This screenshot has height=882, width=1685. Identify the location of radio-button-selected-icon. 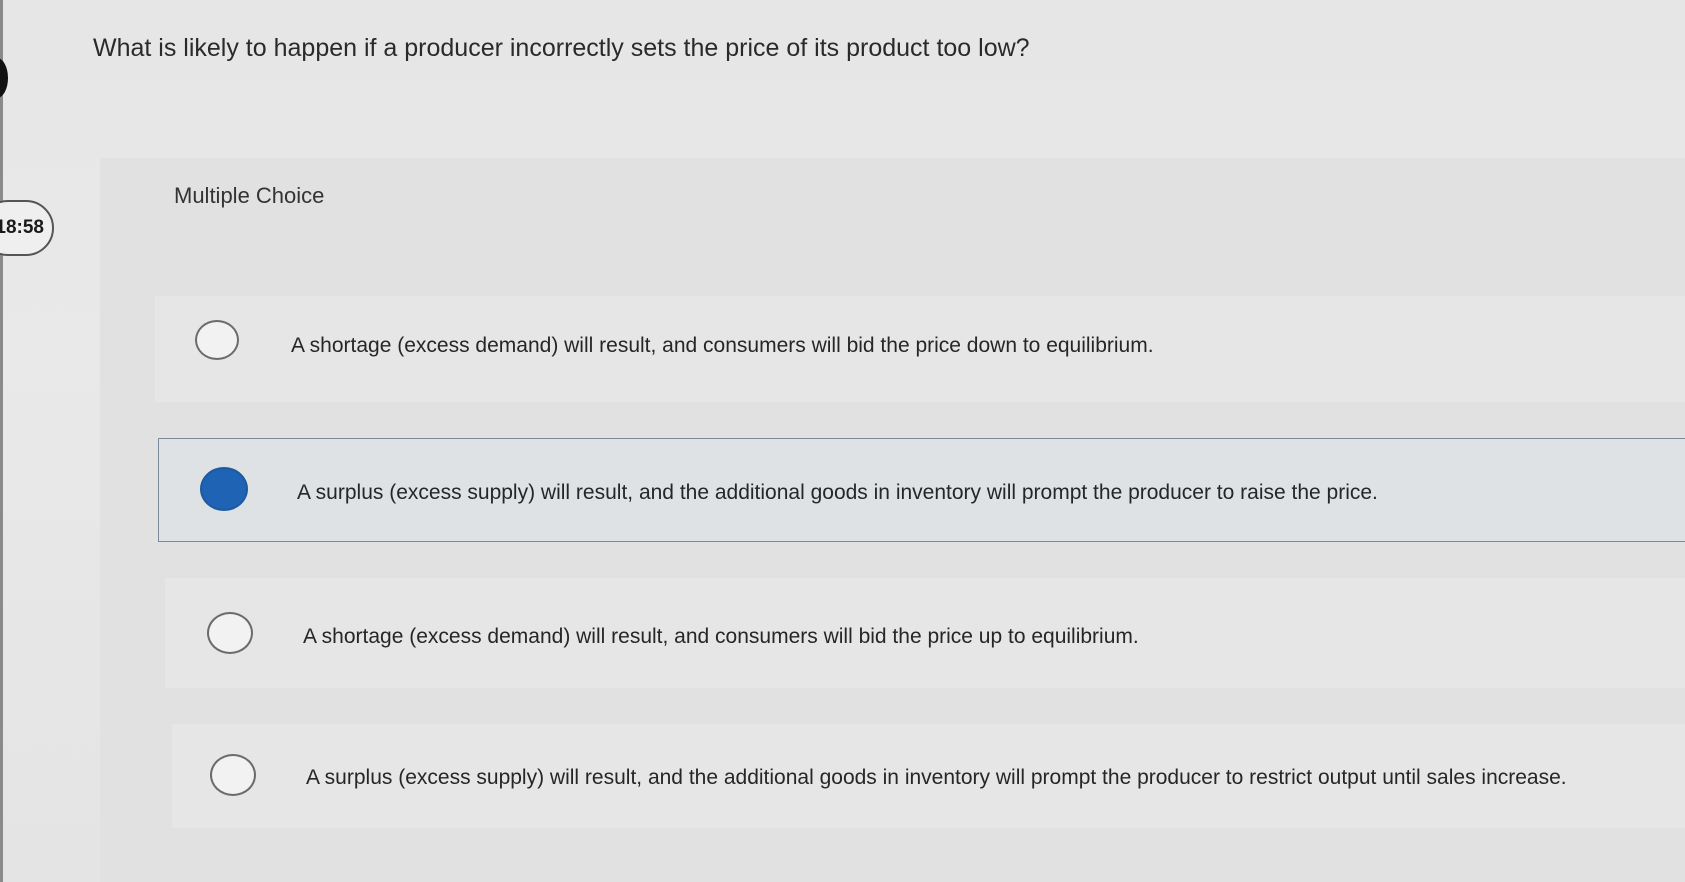
(224, 489).